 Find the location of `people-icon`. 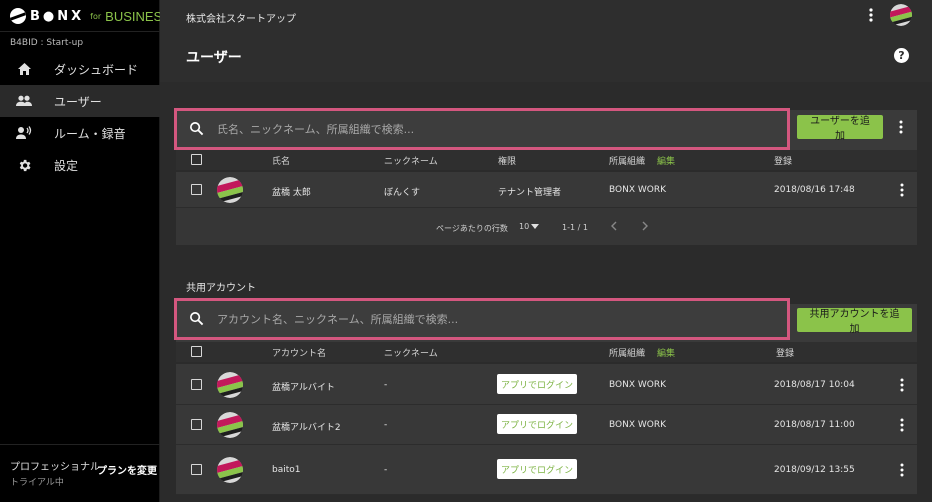

people-icon is located at coordinates (24, 101).